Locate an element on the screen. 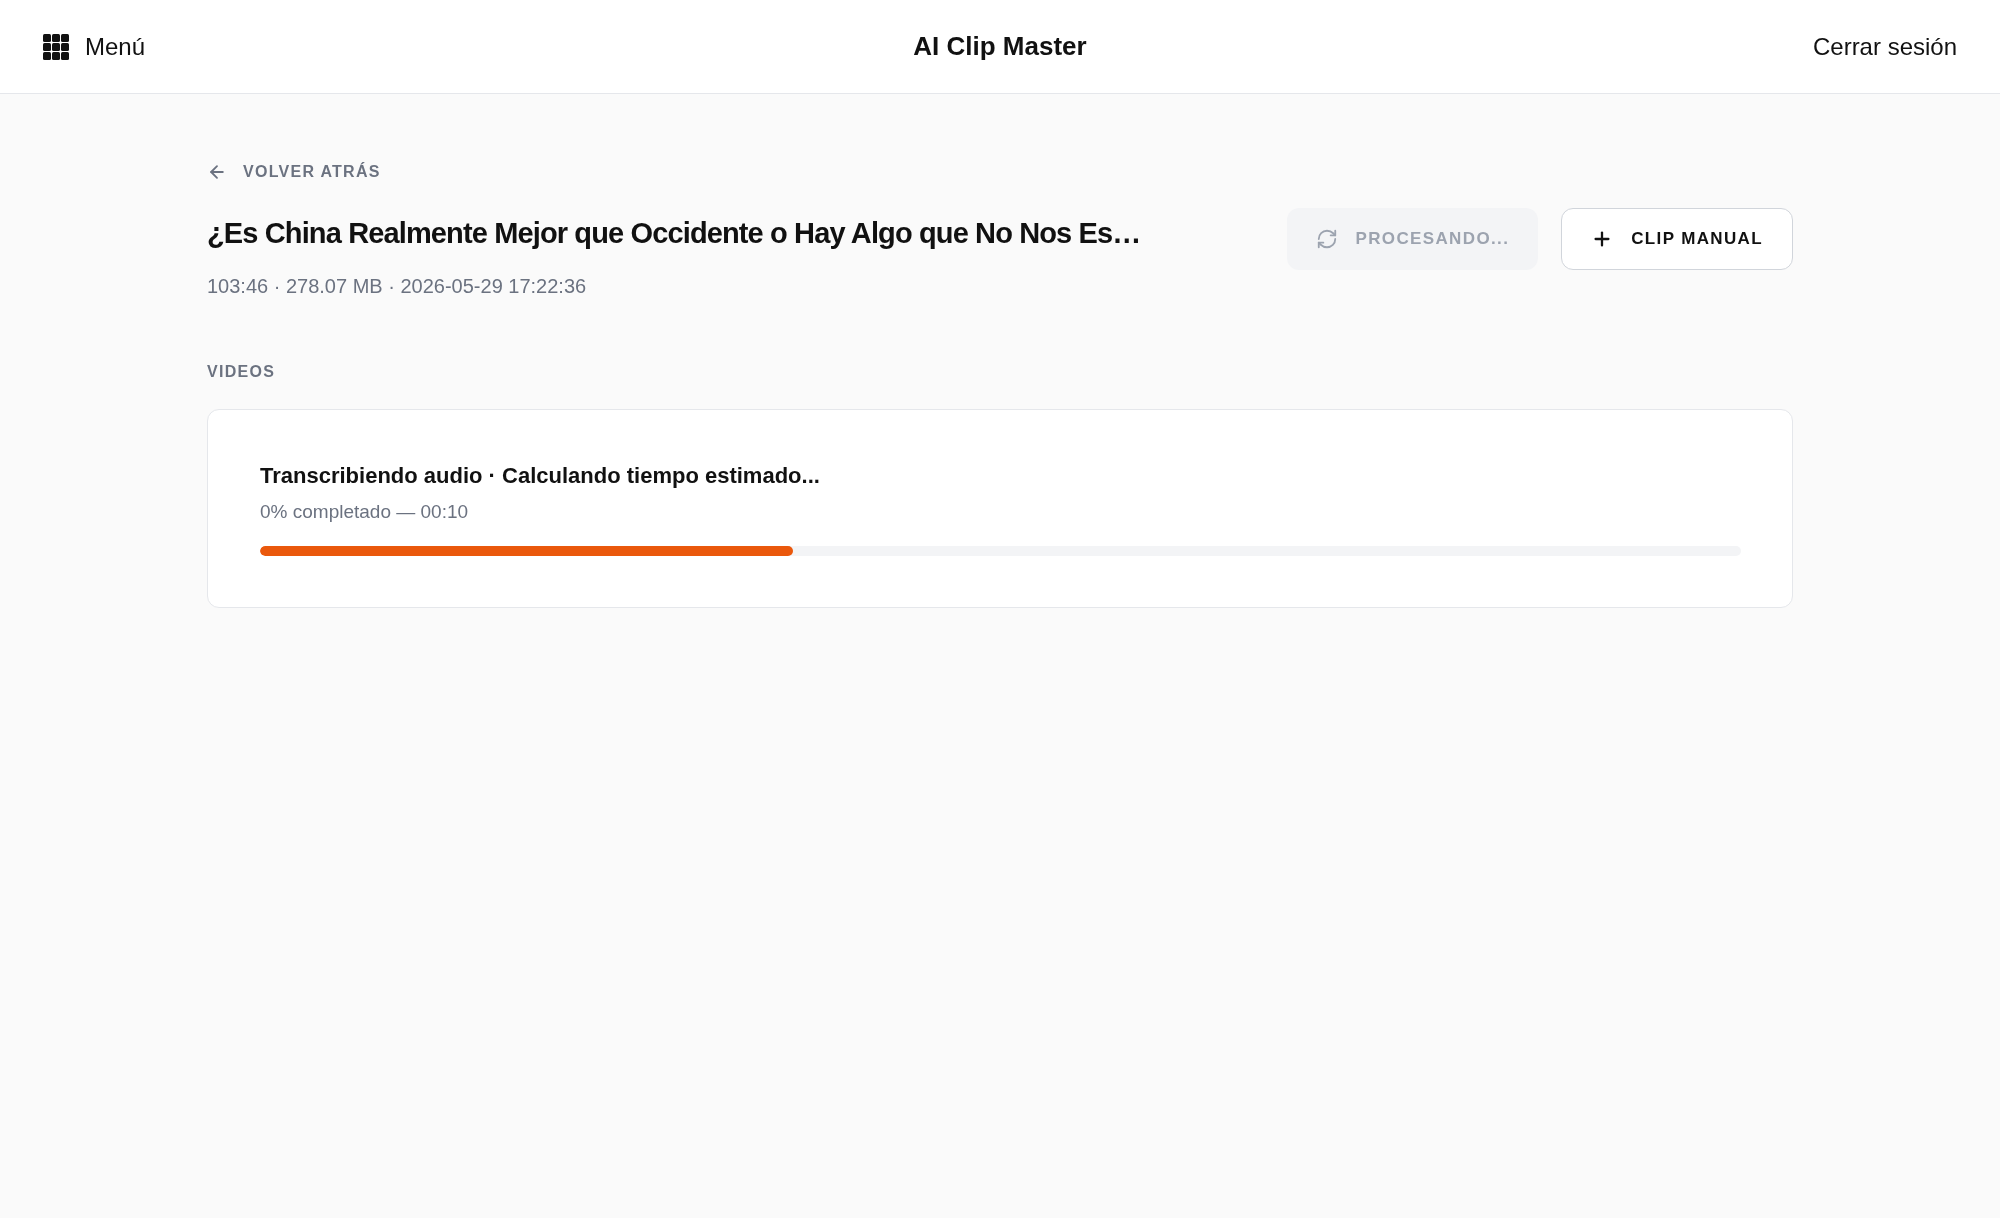 Image resolution: width=2000 pixels, height=1218 pixels. manual-clip-button: CLIP MANUAL is located at coordinates (1677, 239).